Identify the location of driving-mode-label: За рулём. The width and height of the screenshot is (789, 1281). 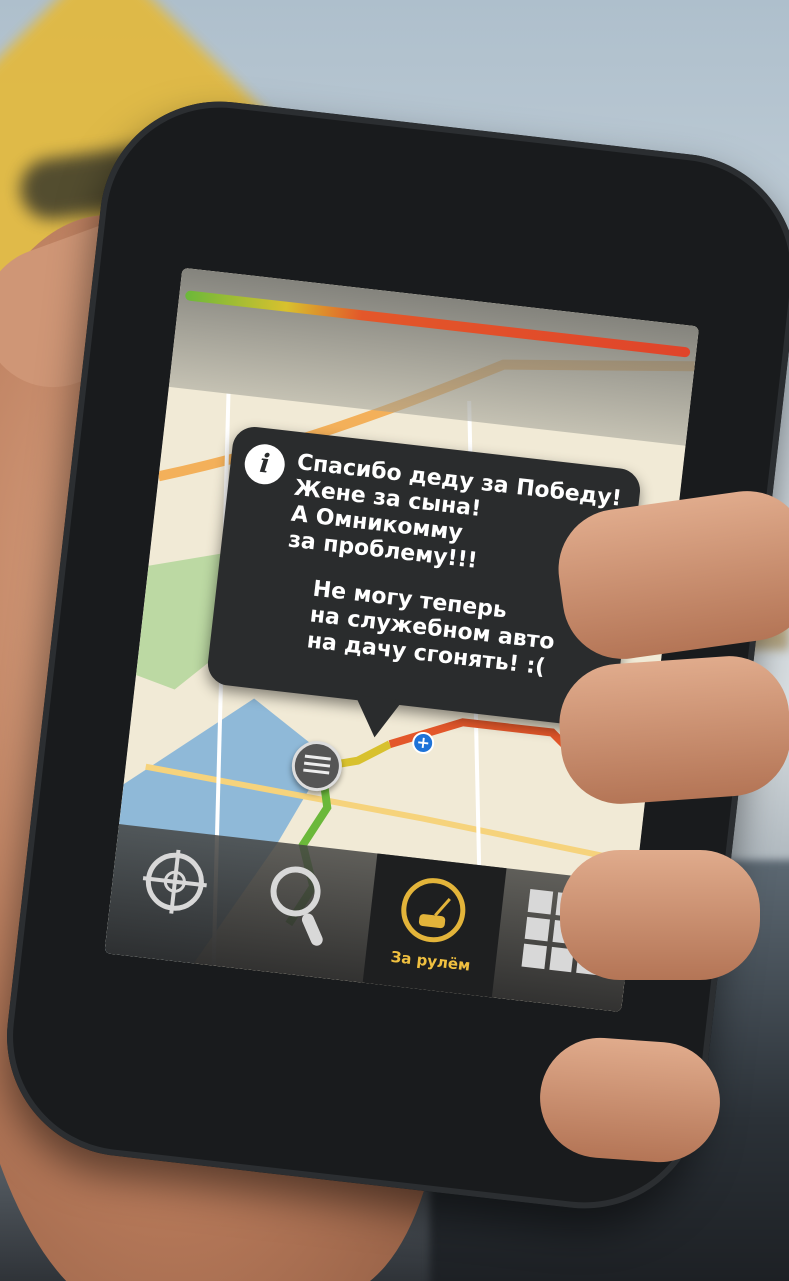
(430, 961).